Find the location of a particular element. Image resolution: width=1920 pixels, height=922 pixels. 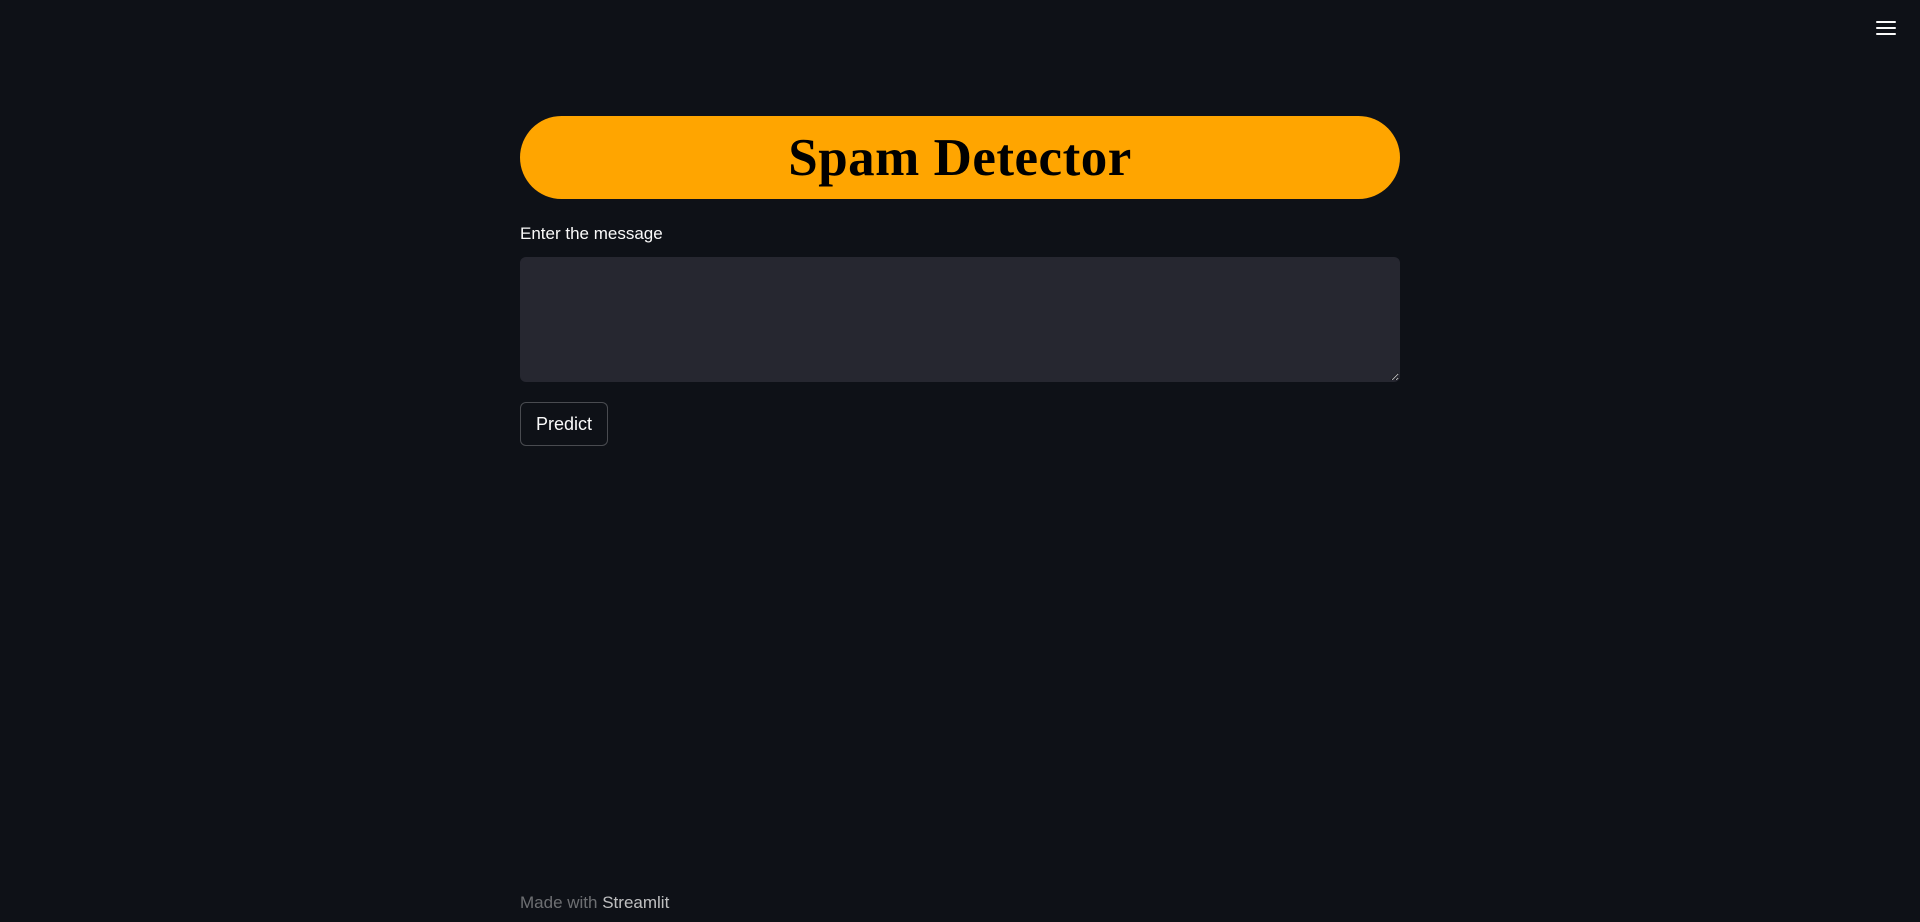

footer-brand-link: Streamlit is located at coordinates (635, 902).